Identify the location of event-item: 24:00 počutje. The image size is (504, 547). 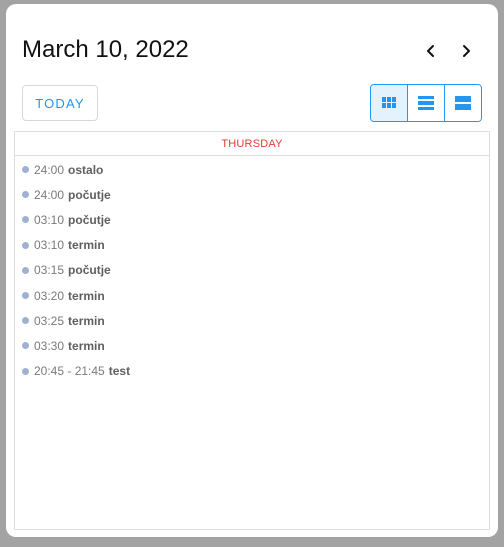
(252, 194).